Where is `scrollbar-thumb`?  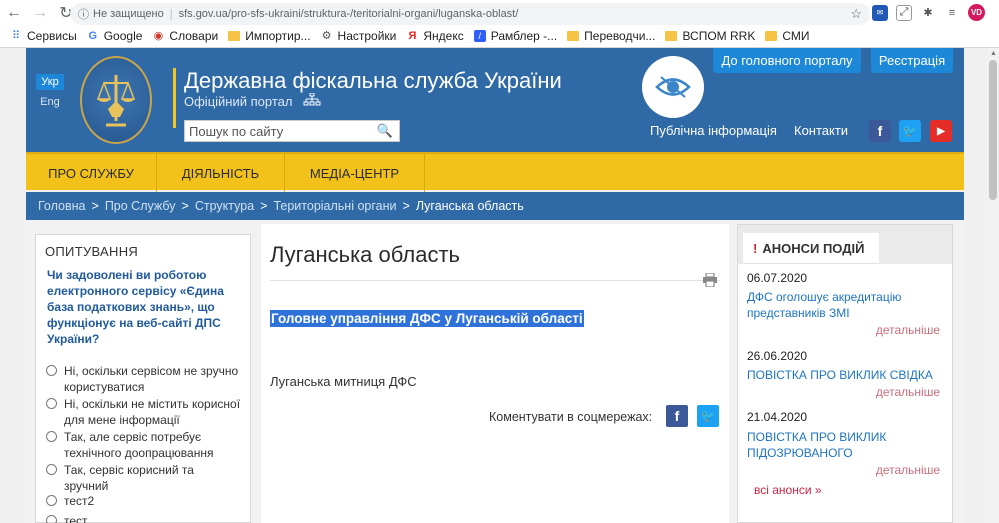 scrollbar-thumb is located at coordinates (993, 130).